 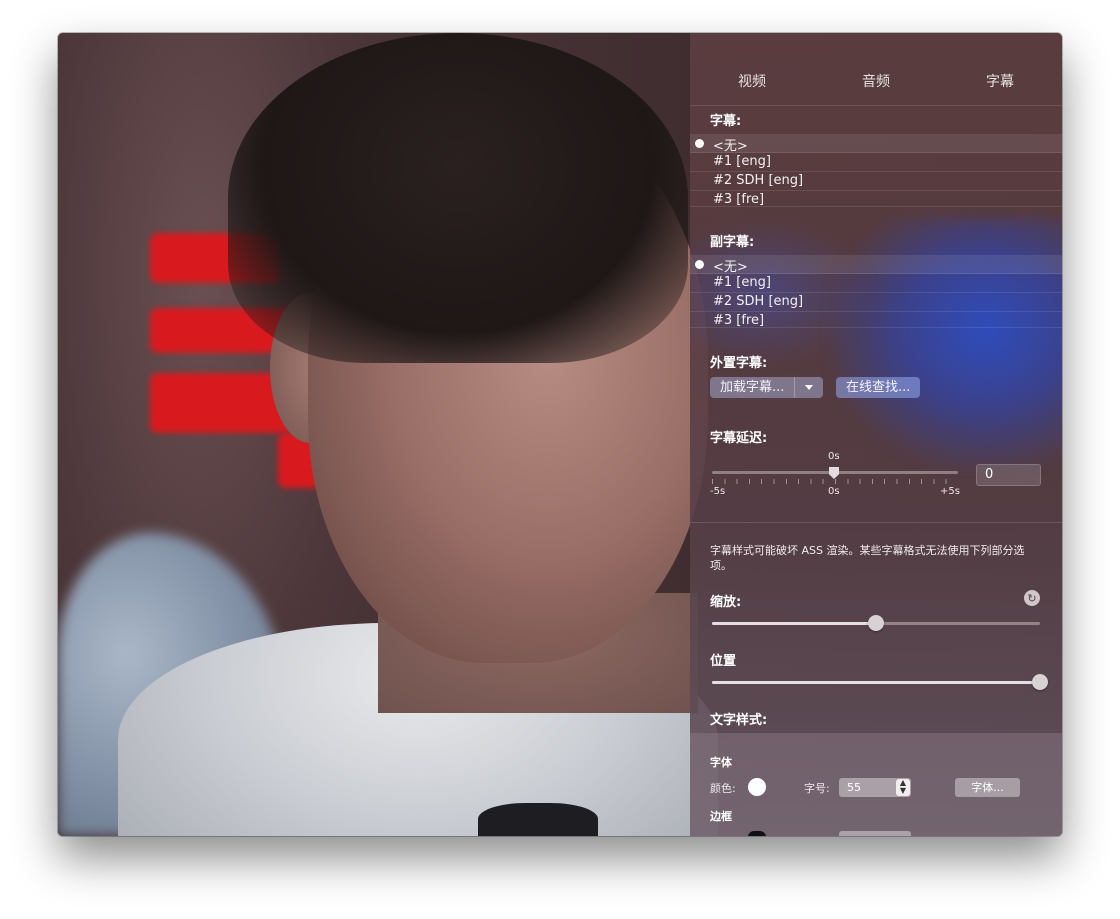 I want to click on position-slider-fill, so click(x=876, y=682).